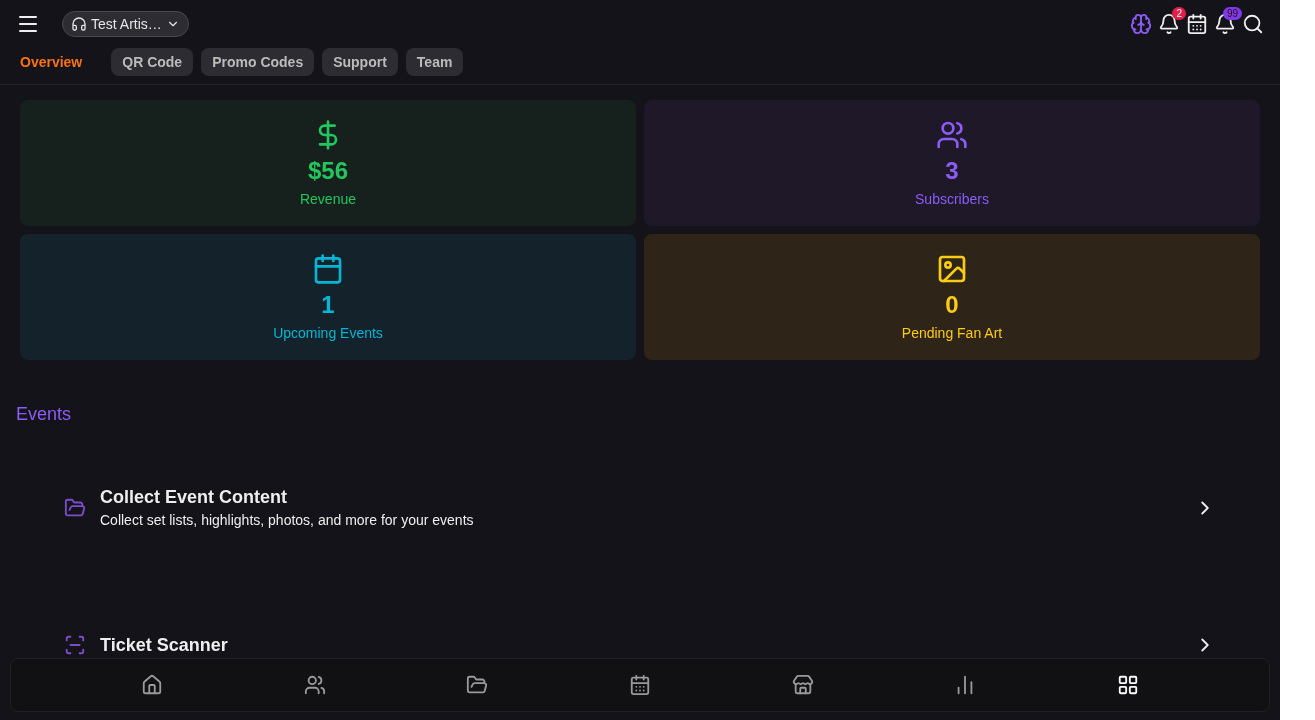 Image resolution: width=1315 pixels, height=720 pixels. I want to click on image-icon, so click(952, 269).